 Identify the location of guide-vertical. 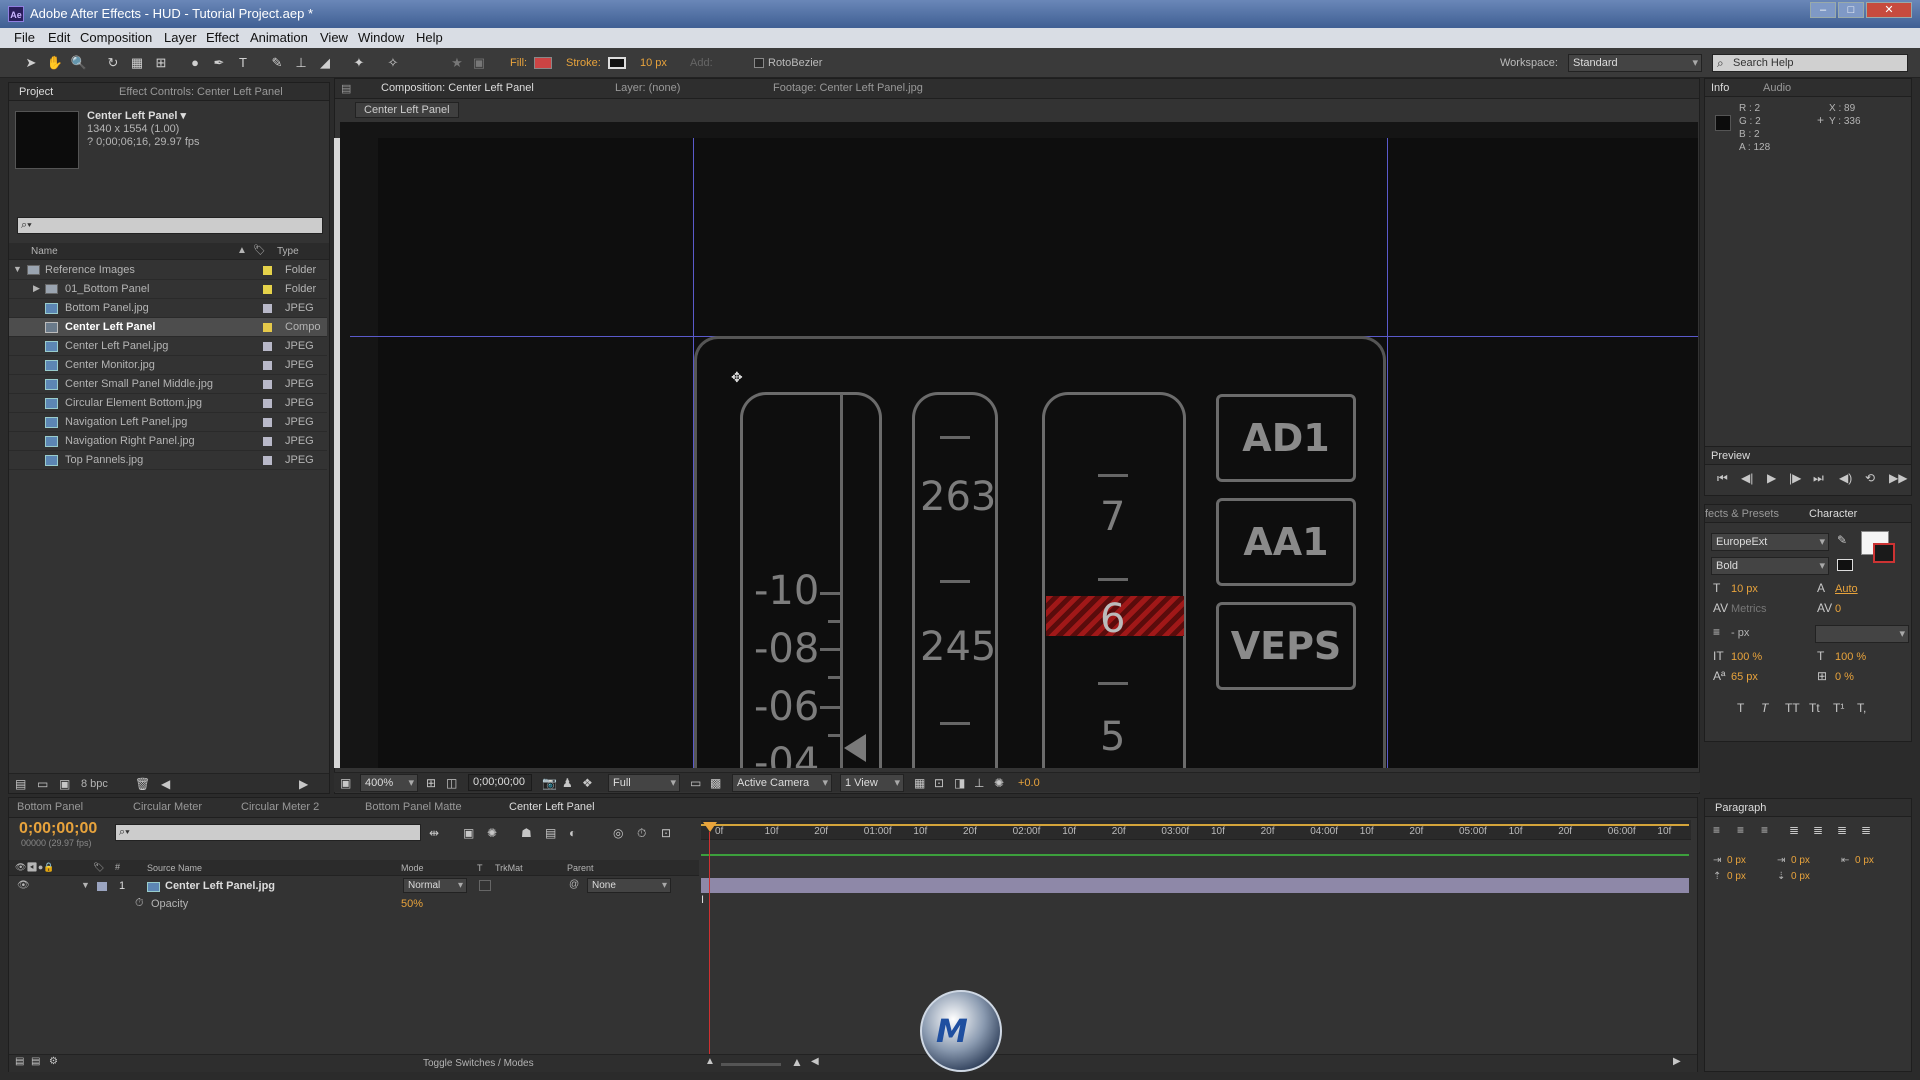
(1387, 453).